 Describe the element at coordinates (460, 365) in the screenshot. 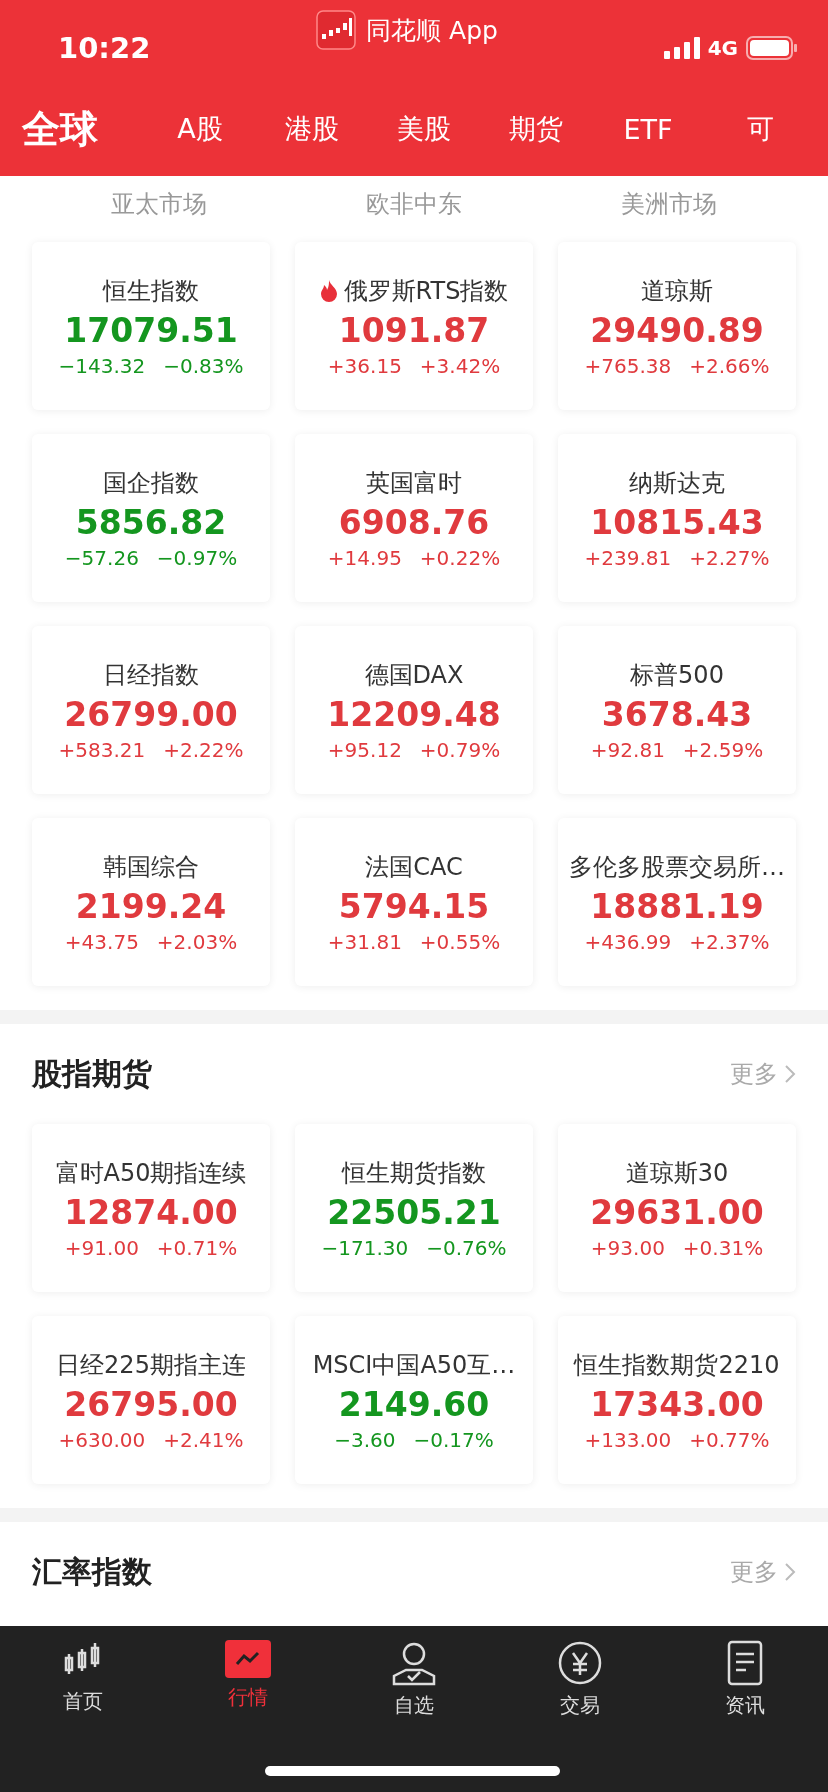

I see `percent-change: +3.42%` at that location.